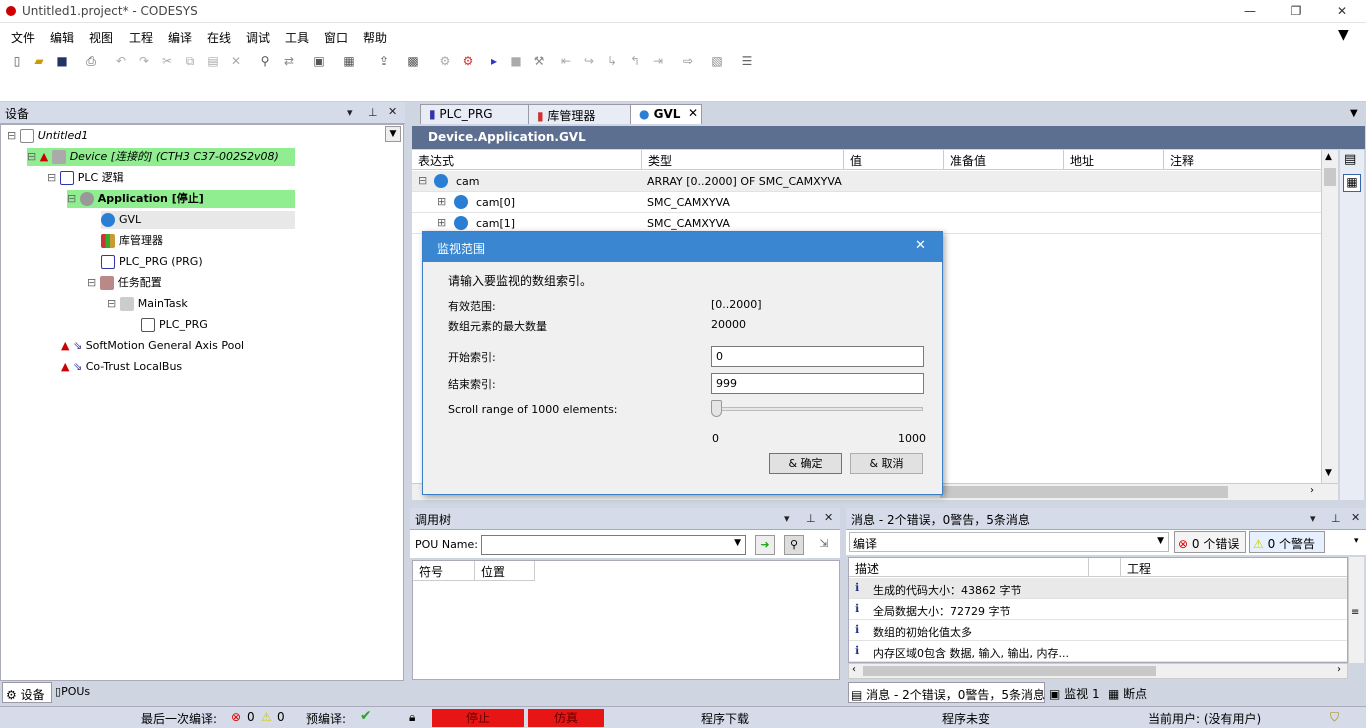 The width and height of the screenshot is (1366, 728). I want to click on tree-dropdown-icon: ▼, so click(393, 134).